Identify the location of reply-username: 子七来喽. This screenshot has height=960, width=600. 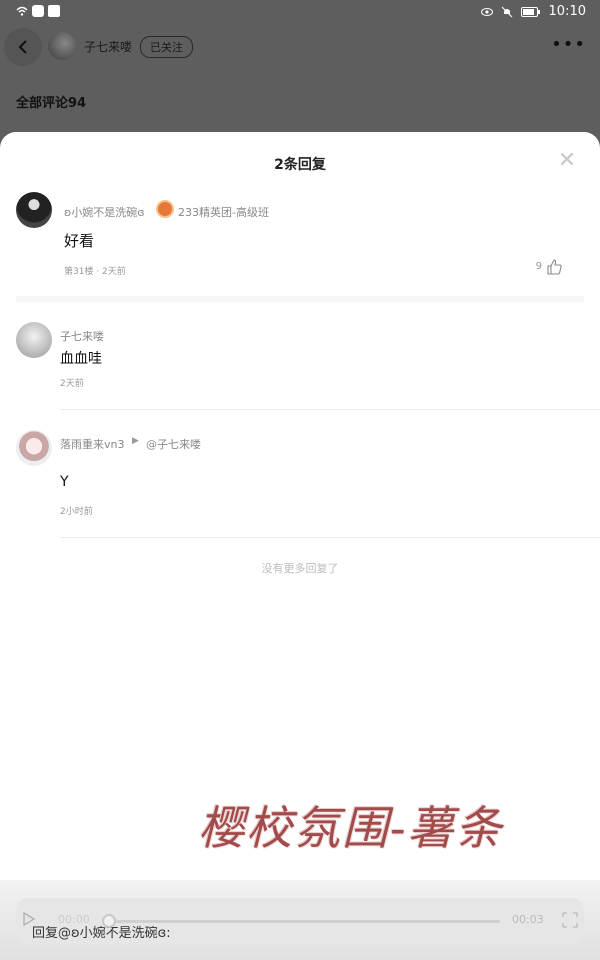
(82, 336).